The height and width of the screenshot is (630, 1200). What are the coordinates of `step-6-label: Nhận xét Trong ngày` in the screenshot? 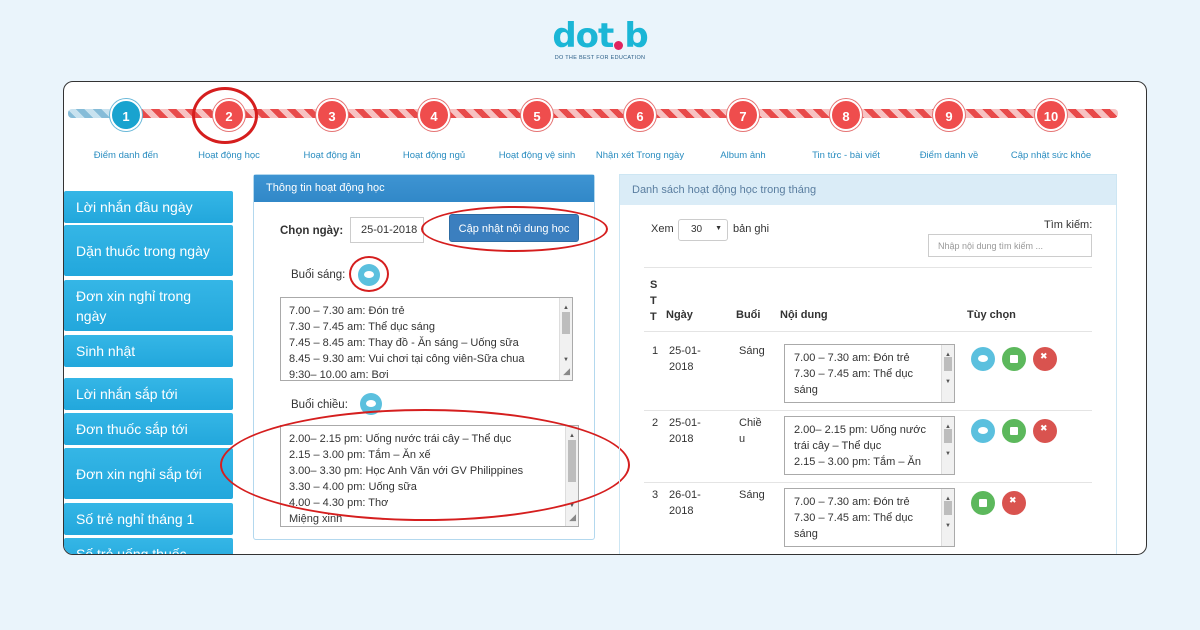 It's located at (640, 155).